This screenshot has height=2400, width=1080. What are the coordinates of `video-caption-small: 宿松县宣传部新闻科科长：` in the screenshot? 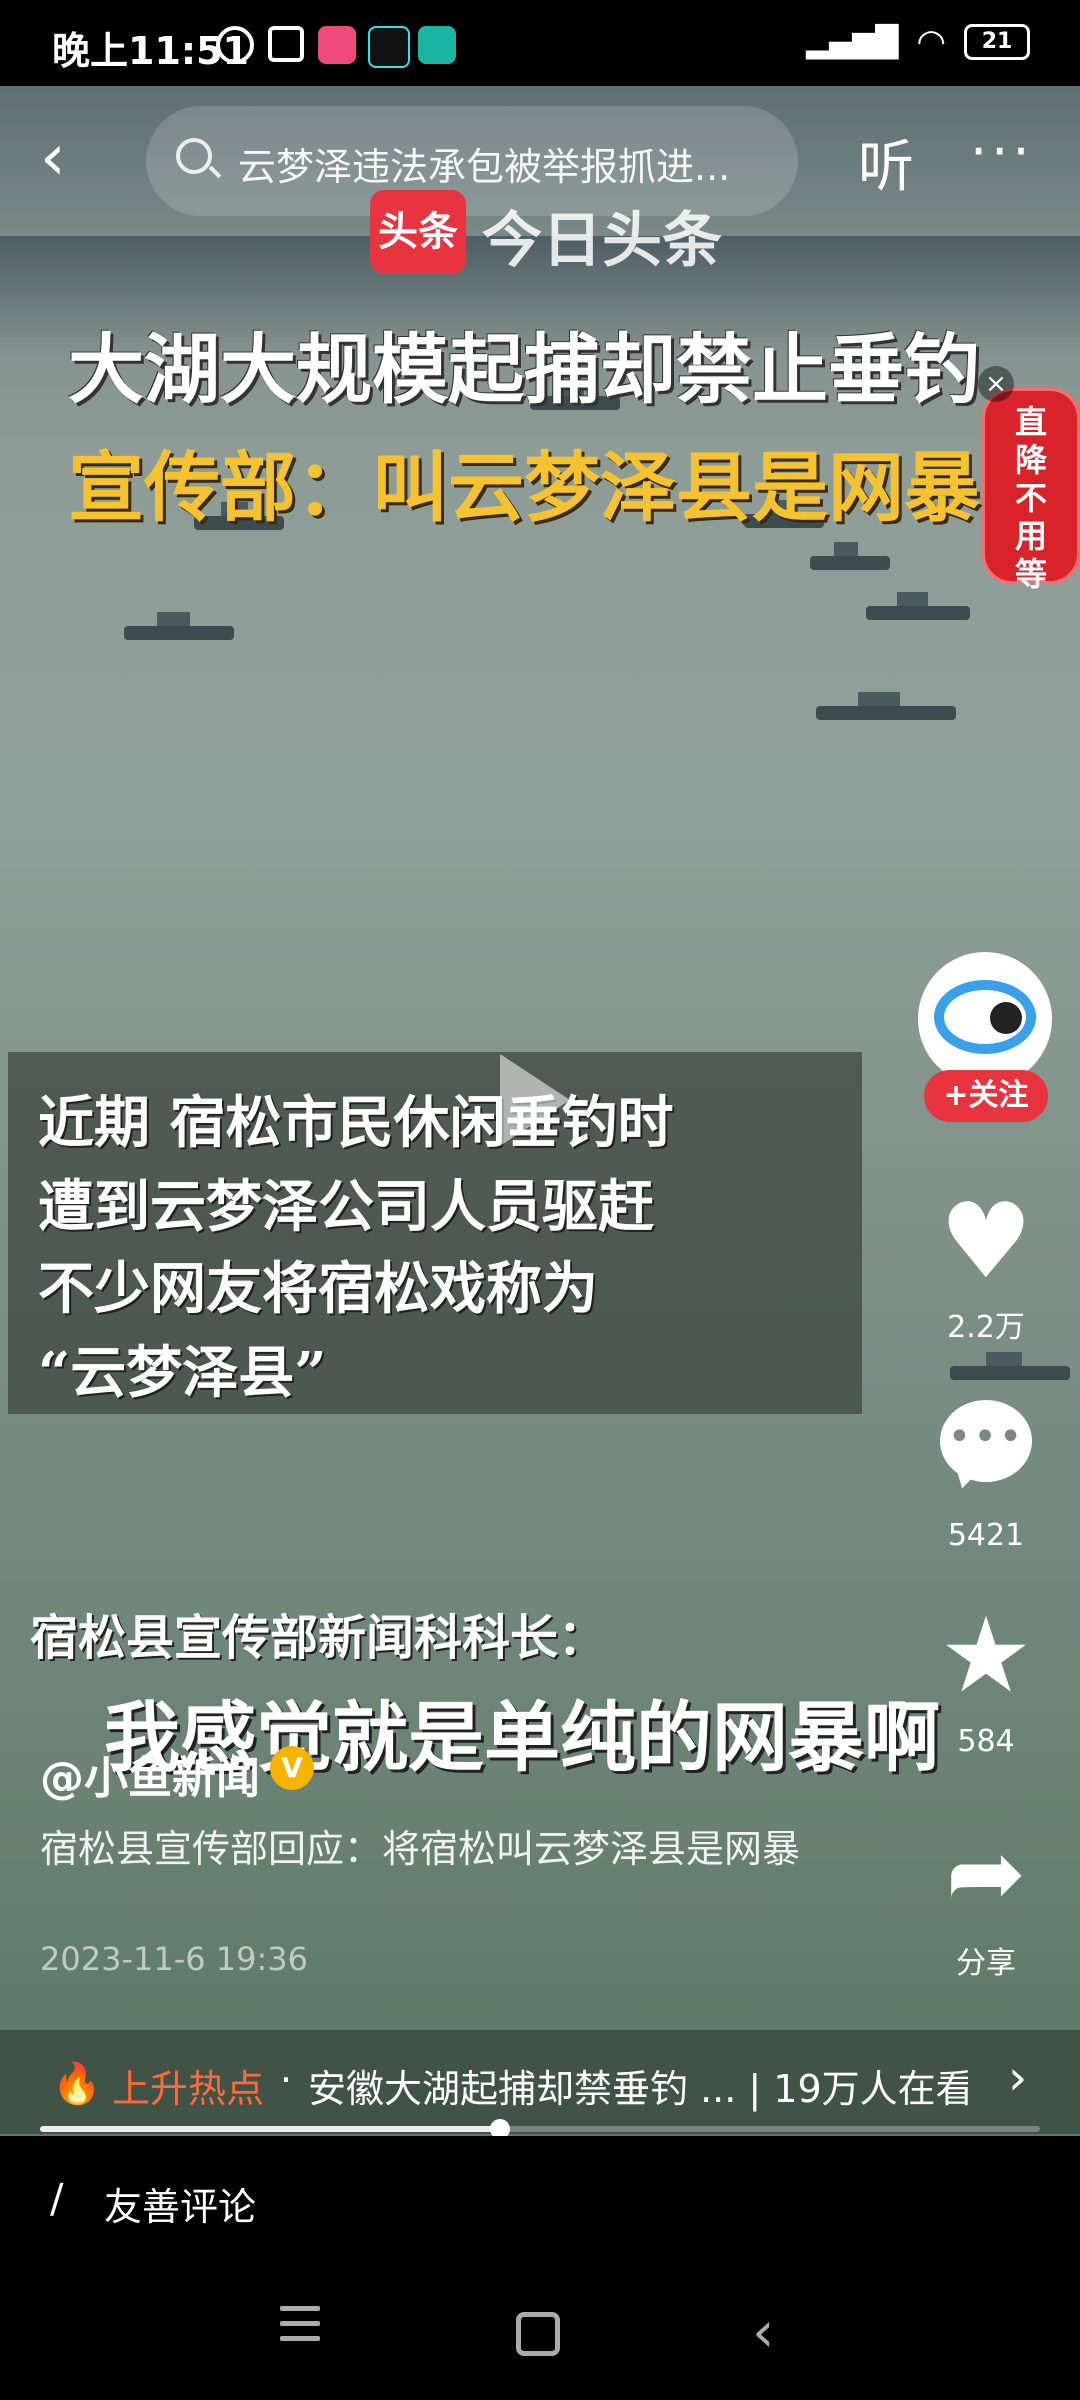 It's located at (318, 1638).